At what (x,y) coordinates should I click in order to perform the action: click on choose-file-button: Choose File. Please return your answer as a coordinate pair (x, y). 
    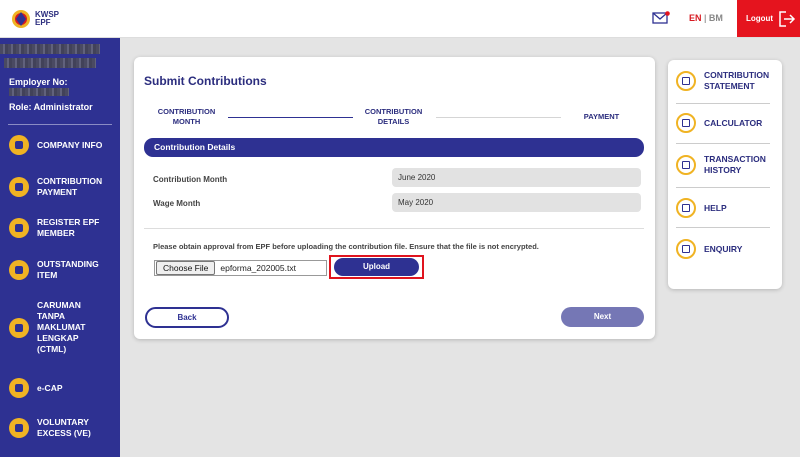
    Looking at the image, I should click on (186, 268).